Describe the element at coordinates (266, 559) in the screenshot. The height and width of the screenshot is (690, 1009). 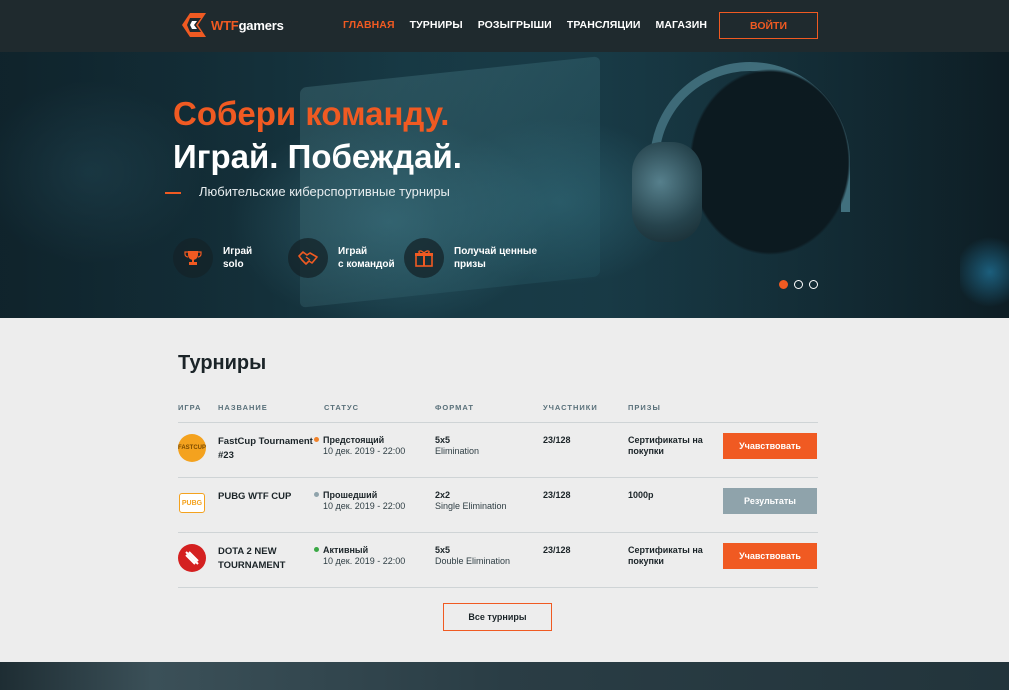
I see `tournament-name: DOTA 2 NEW TOURNAMENT` at that location.